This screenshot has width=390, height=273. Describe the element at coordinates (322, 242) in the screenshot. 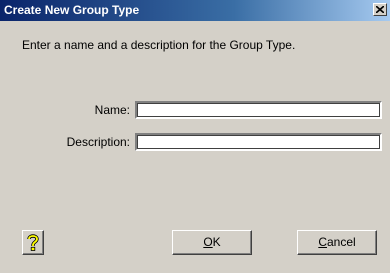

I see `cancel-mnemonic: C` at that location.